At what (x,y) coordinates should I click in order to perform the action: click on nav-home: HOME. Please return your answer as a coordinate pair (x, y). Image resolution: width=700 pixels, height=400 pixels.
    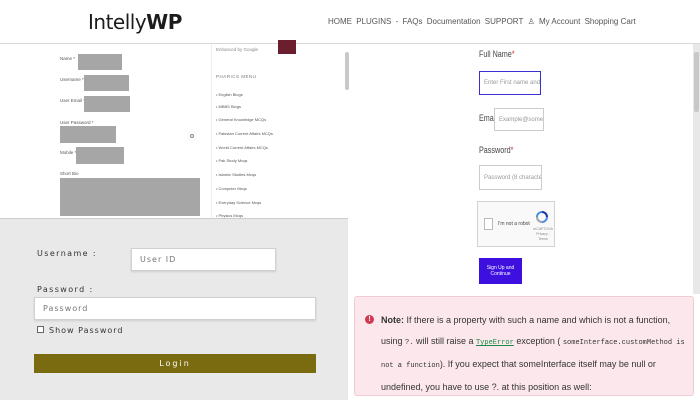
    Looking at the image, I should click on (340, 21).